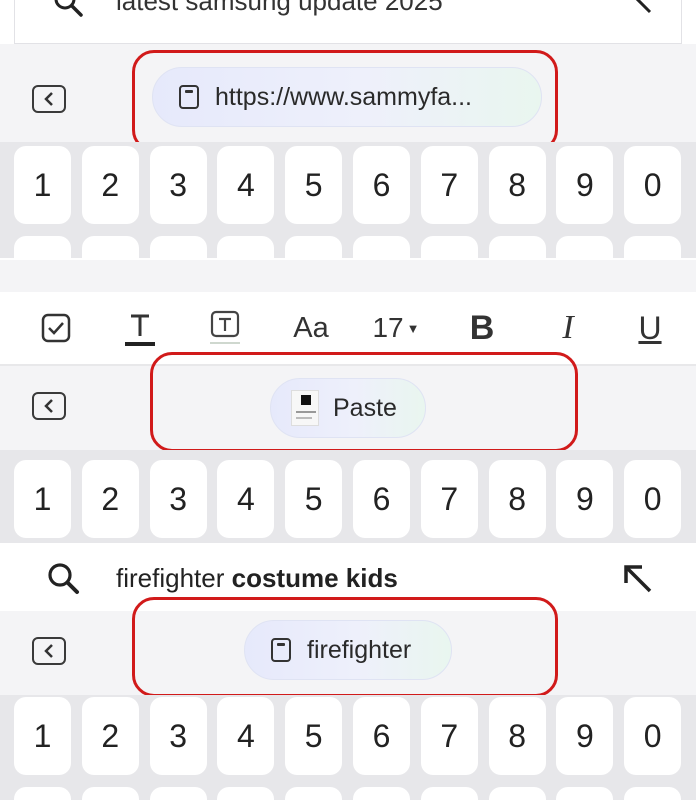 The height and width of the screenshot is (800, 696). What do you see at coordinates (388, 327) in the screenshot?
I see `font-size-value: 17` at bounding box center [388, 327].